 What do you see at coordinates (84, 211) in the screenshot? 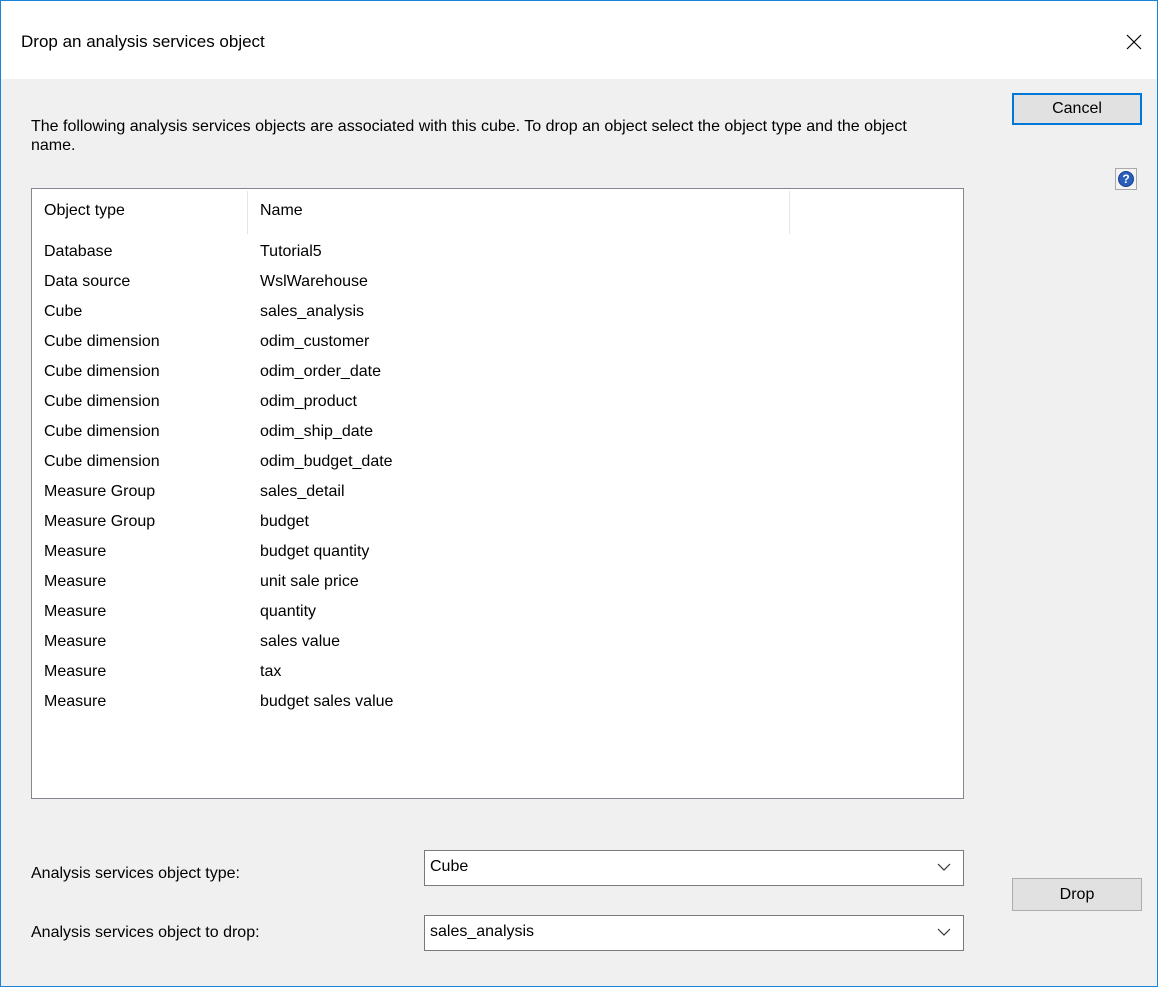
I see `column-header-object-type: Object type` at bounding box center [84, 211].